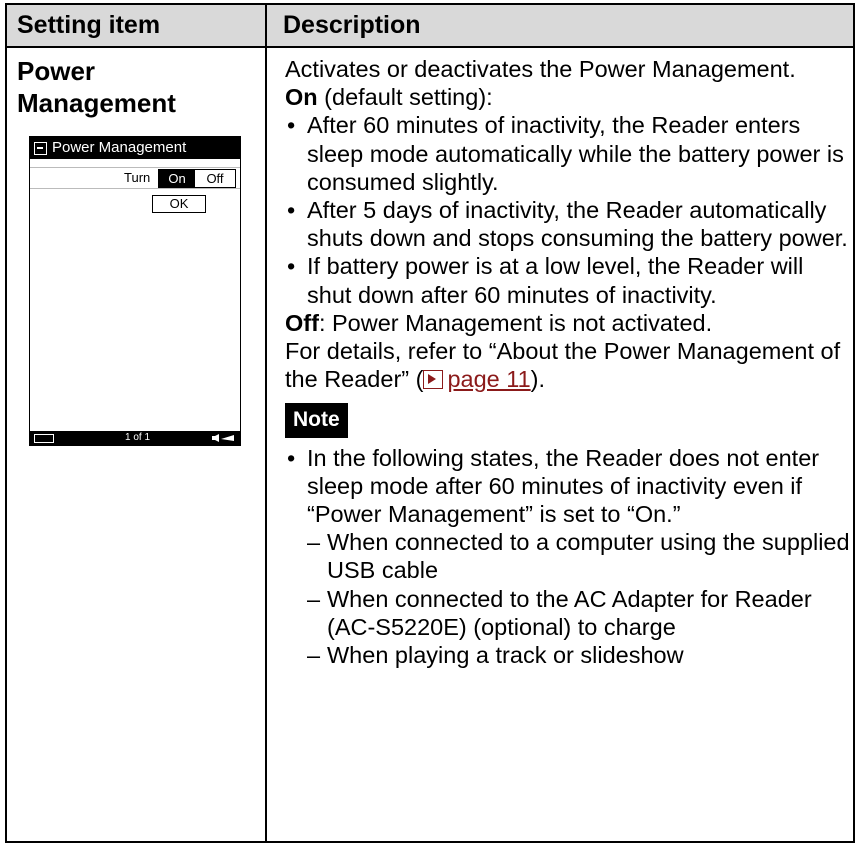 Image resolution: width=860 pixels, height=847 pixels. Describe the element at coordinates (302, 322) in the screenshot. I see `off-bold-label: Off` at that location.